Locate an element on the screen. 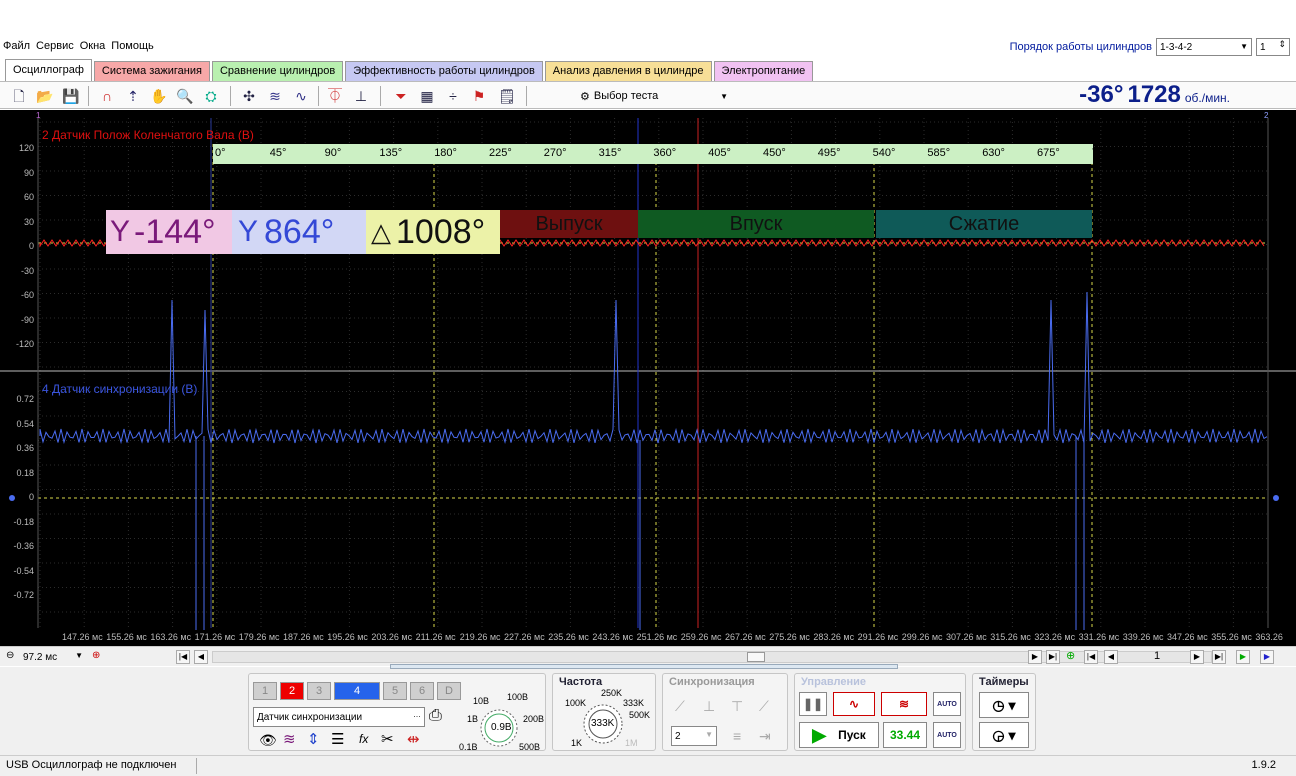  time-tick: 275.26 мс is located at coordinates (789, 637).